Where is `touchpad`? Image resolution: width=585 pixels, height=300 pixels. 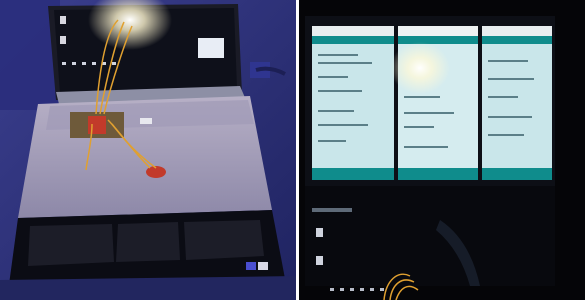
touchpad is located at coordinates (148, 242).